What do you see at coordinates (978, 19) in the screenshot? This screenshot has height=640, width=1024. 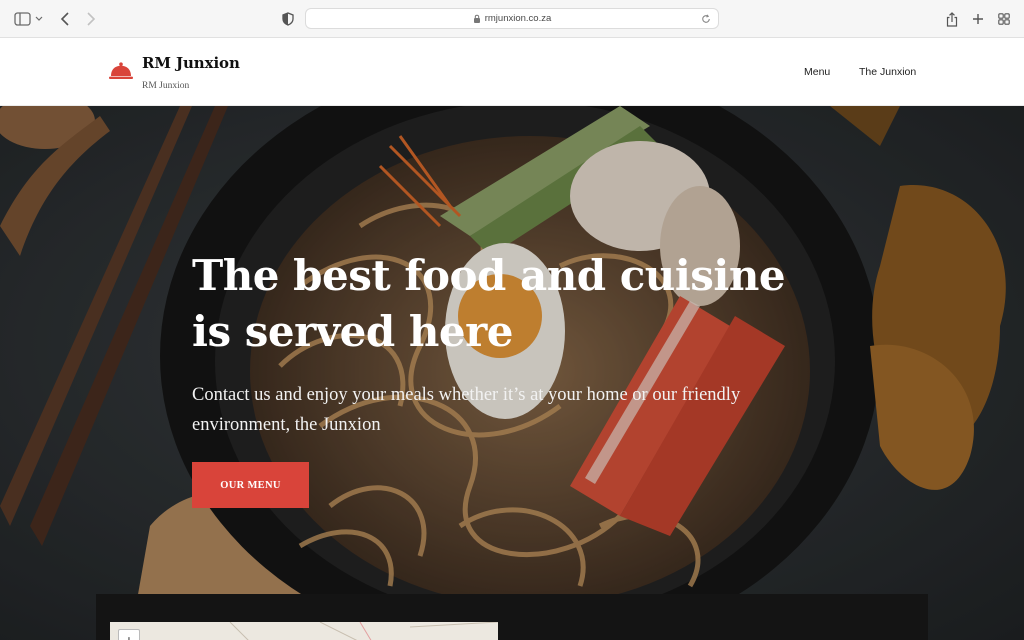 I see `new-tab-icon` at bounding box center [978, 19].